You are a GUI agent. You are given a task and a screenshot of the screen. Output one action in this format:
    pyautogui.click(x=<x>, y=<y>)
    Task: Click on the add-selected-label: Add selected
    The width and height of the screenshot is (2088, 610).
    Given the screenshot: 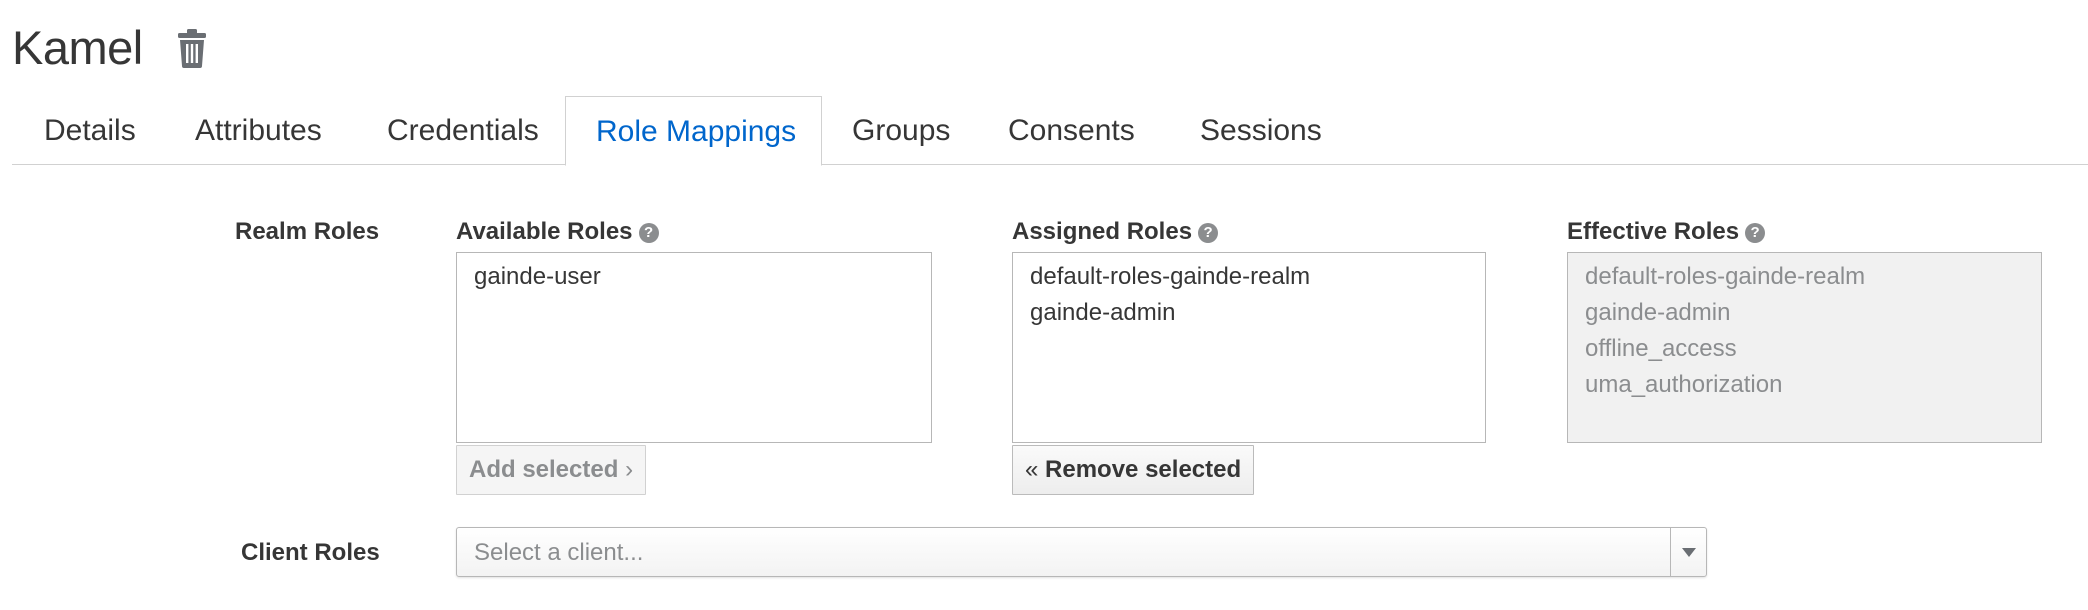 What is the action you would take?
    pyautogui.click(x=544, y=469)
    